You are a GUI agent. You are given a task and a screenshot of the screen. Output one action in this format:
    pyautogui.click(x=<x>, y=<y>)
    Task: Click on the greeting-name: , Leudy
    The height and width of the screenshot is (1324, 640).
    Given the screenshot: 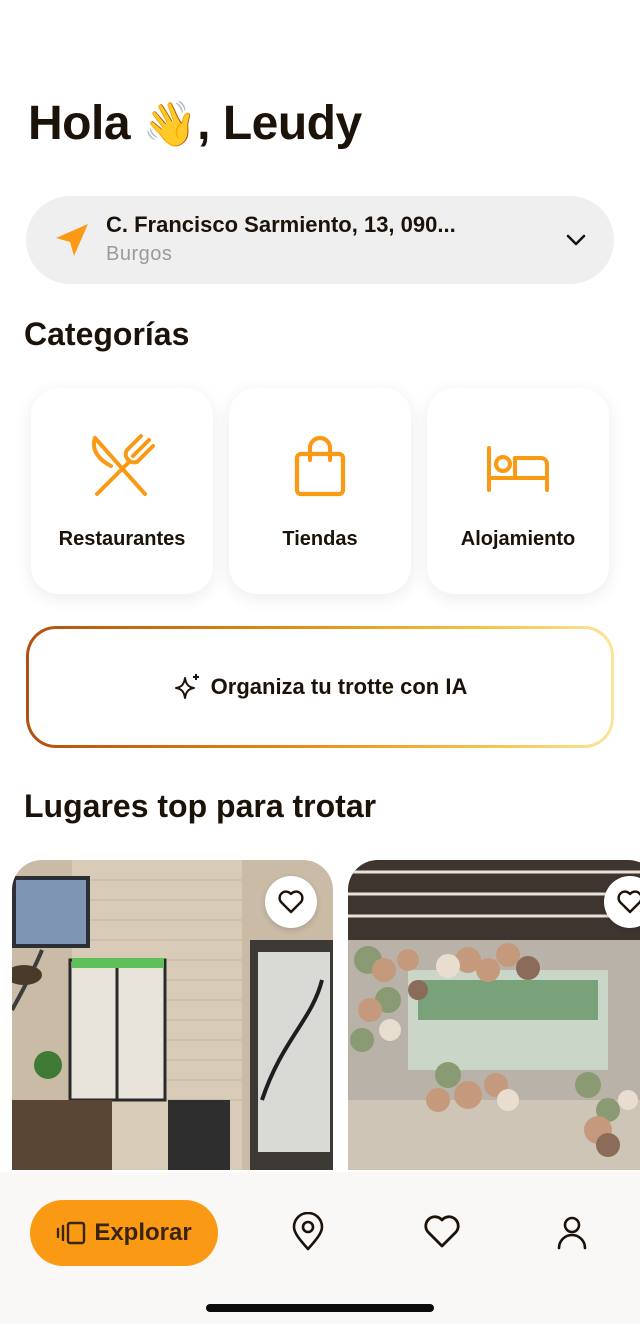 What is the action you would take?
    pyautogui.click(x=279, y=123)
    